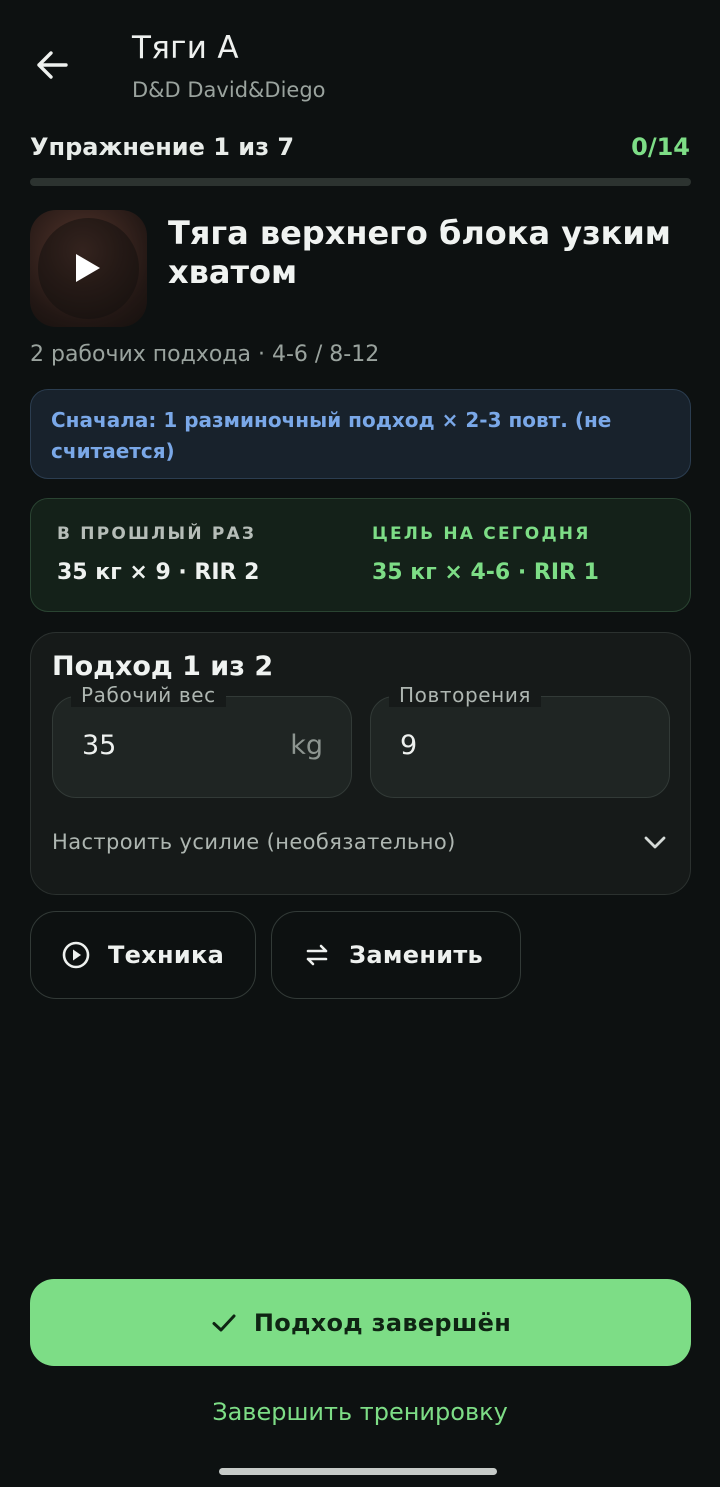  What do you see at coordinates (382, 1322) in the screenshot?
I see `finish-set-label: Подход завершён` at bounding box center [382, 1322].